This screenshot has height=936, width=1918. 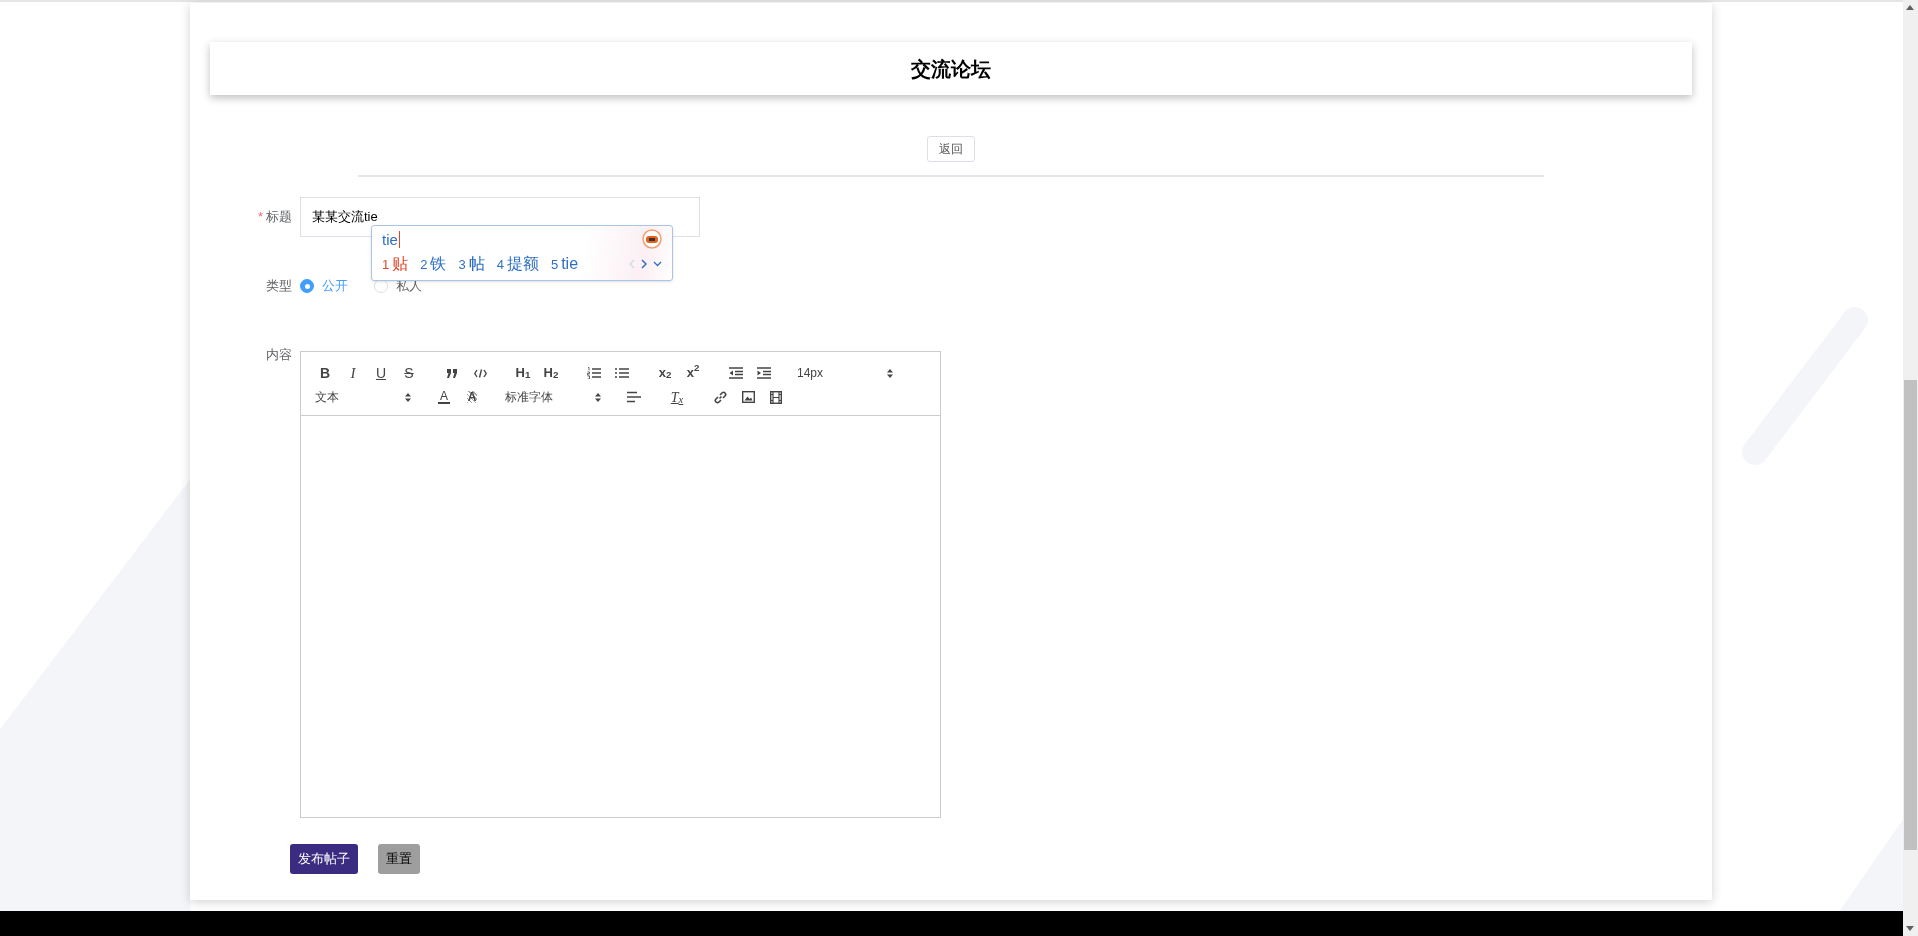 What do you see at coordinates (634, 397) in the screenshot?
I see `align-left-icon` at bounding box center [634, 397].